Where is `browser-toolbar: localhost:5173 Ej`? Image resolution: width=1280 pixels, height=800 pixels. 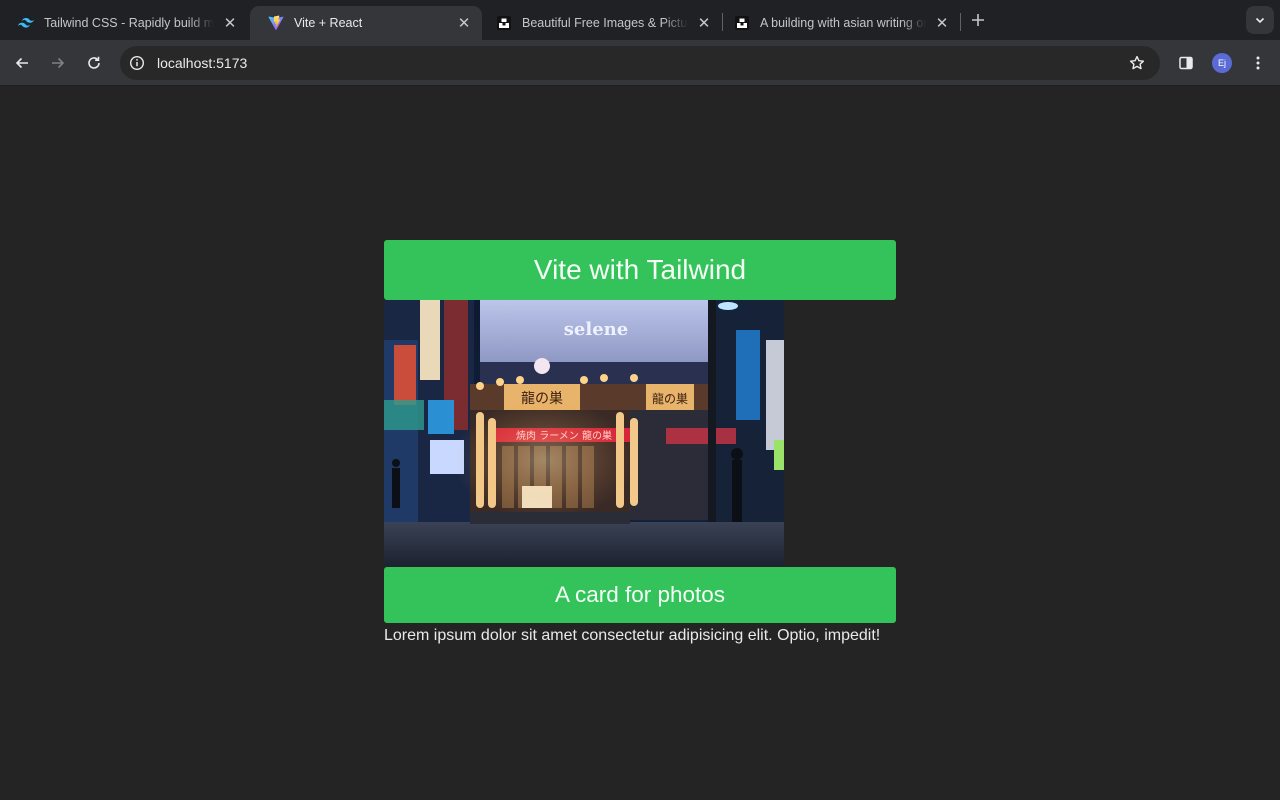
browser-toolbar: localhost:5173 Ej is located at coordinates (640, 63).